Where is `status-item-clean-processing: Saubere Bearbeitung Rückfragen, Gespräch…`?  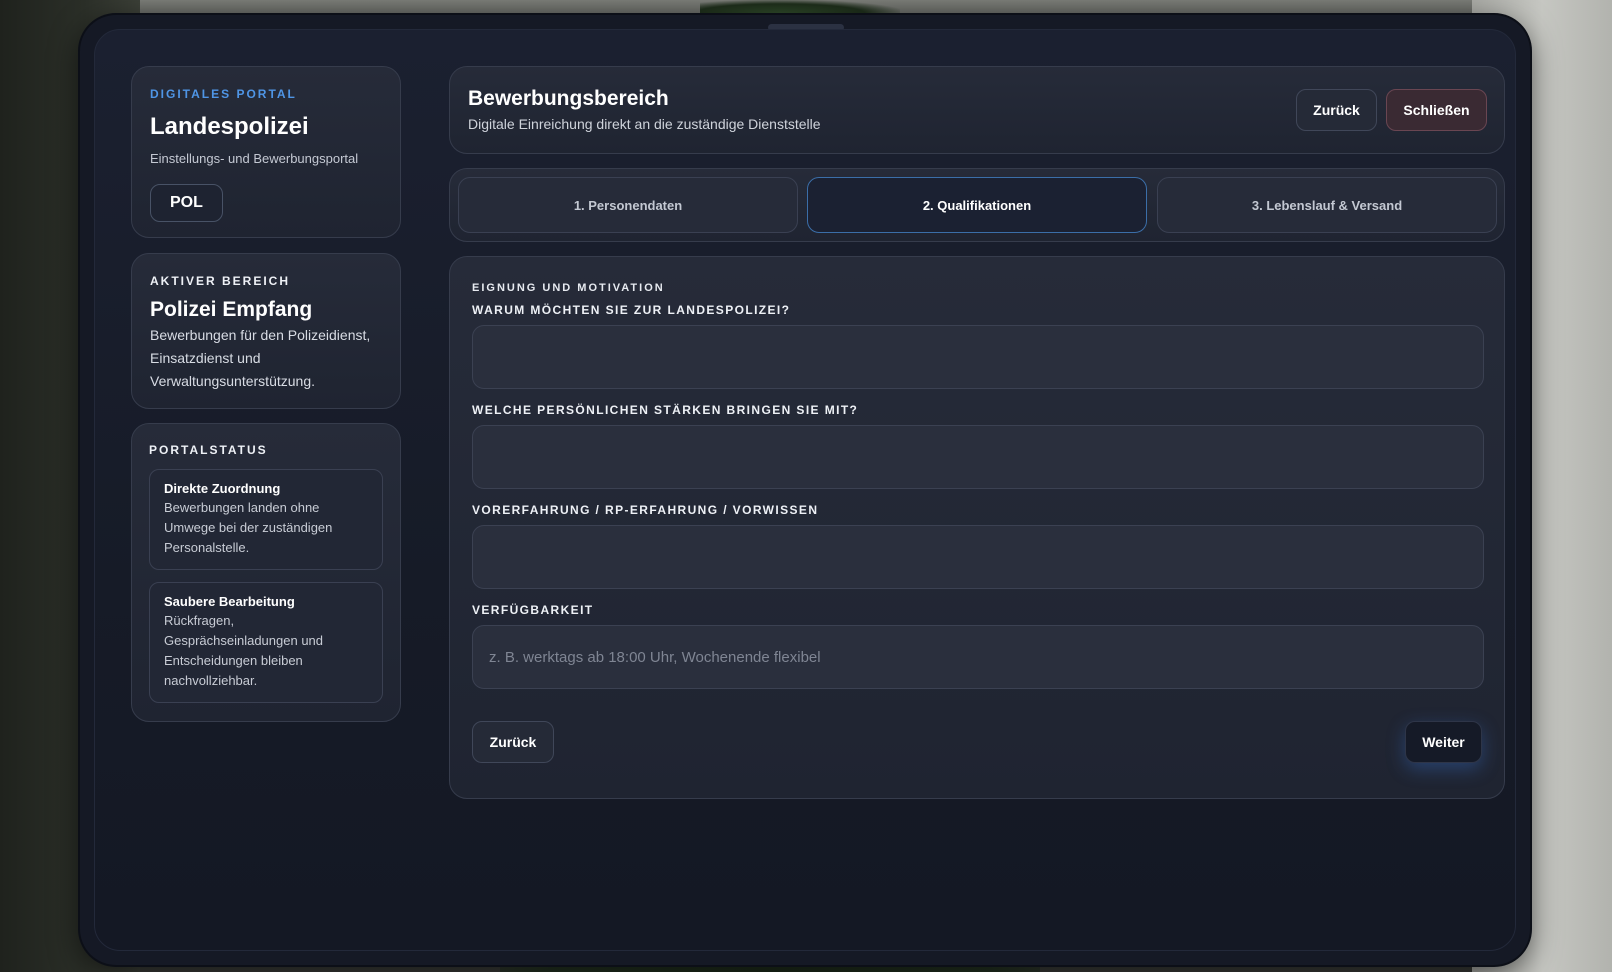 status-item-clean-processing: Saubere Bearbeitung Rückfragen, Gespräch… is located at coordinates (266, 642).